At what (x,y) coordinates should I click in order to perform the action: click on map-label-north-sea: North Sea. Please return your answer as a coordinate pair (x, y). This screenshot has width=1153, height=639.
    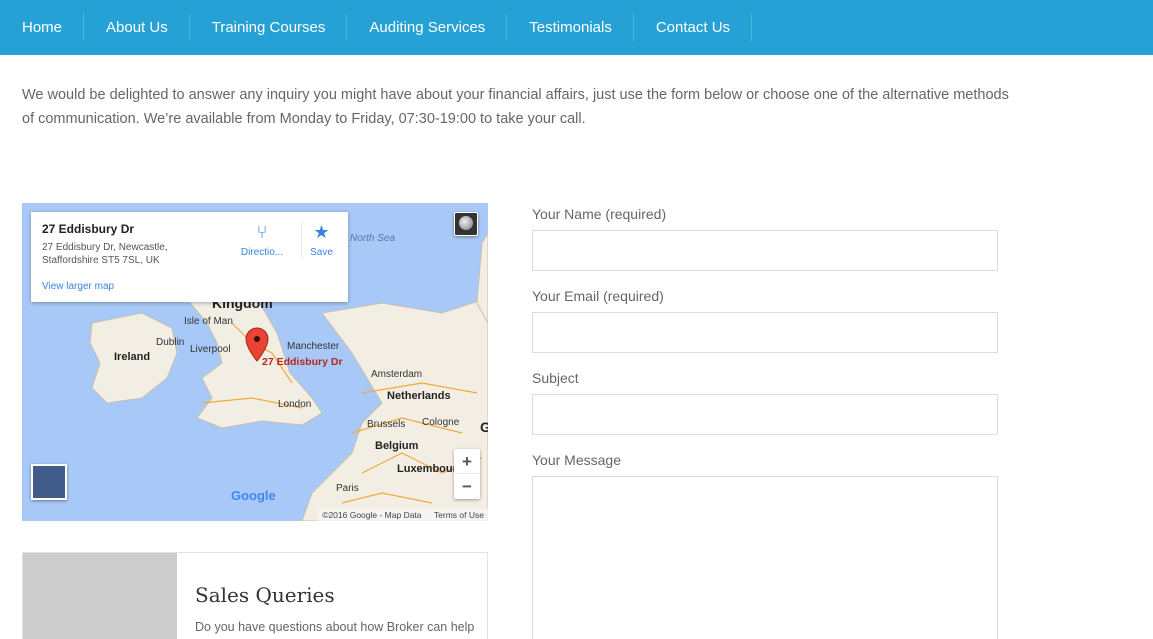
    Looking at the image, I should click on (373, 238).